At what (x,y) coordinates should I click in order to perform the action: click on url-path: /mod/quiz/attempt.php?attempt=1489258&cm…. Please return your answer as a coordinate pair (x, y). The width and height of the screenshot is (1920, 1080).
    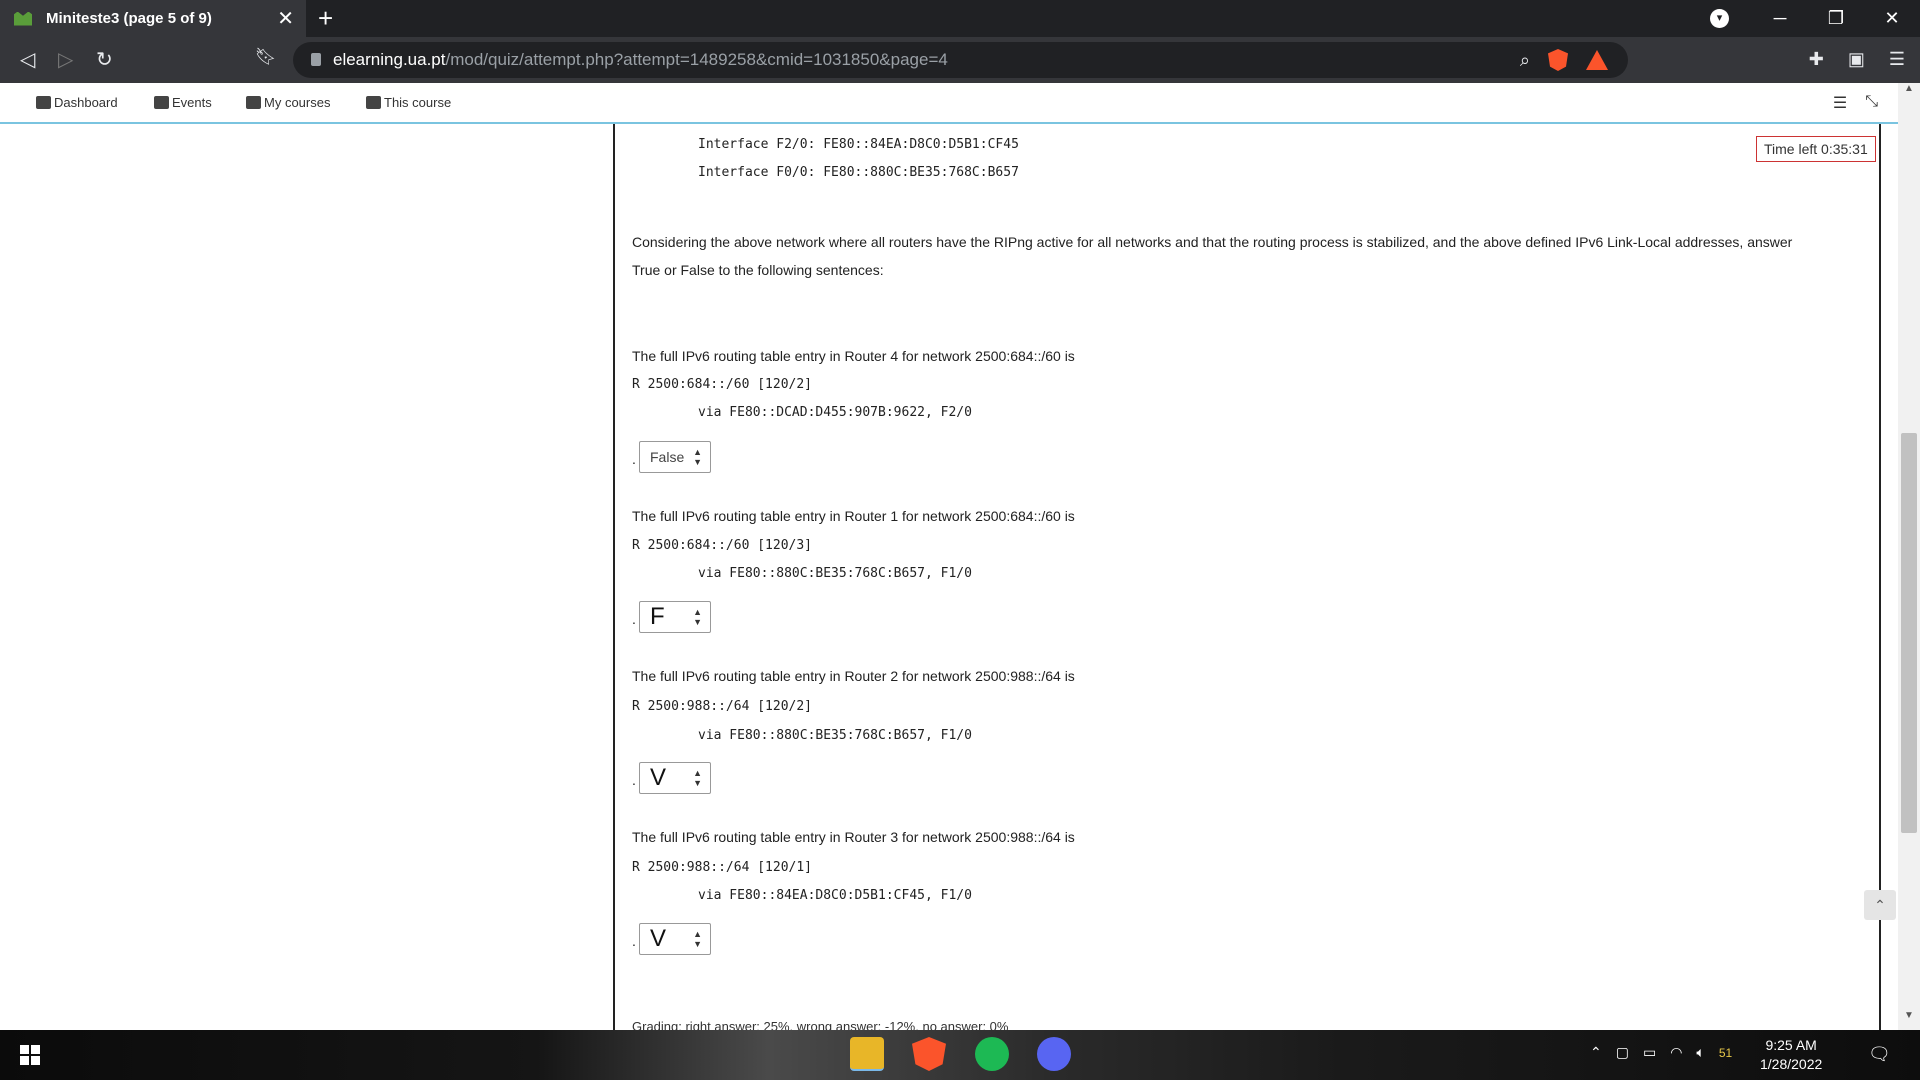
    Looking at the image, I should click on (696, 59).